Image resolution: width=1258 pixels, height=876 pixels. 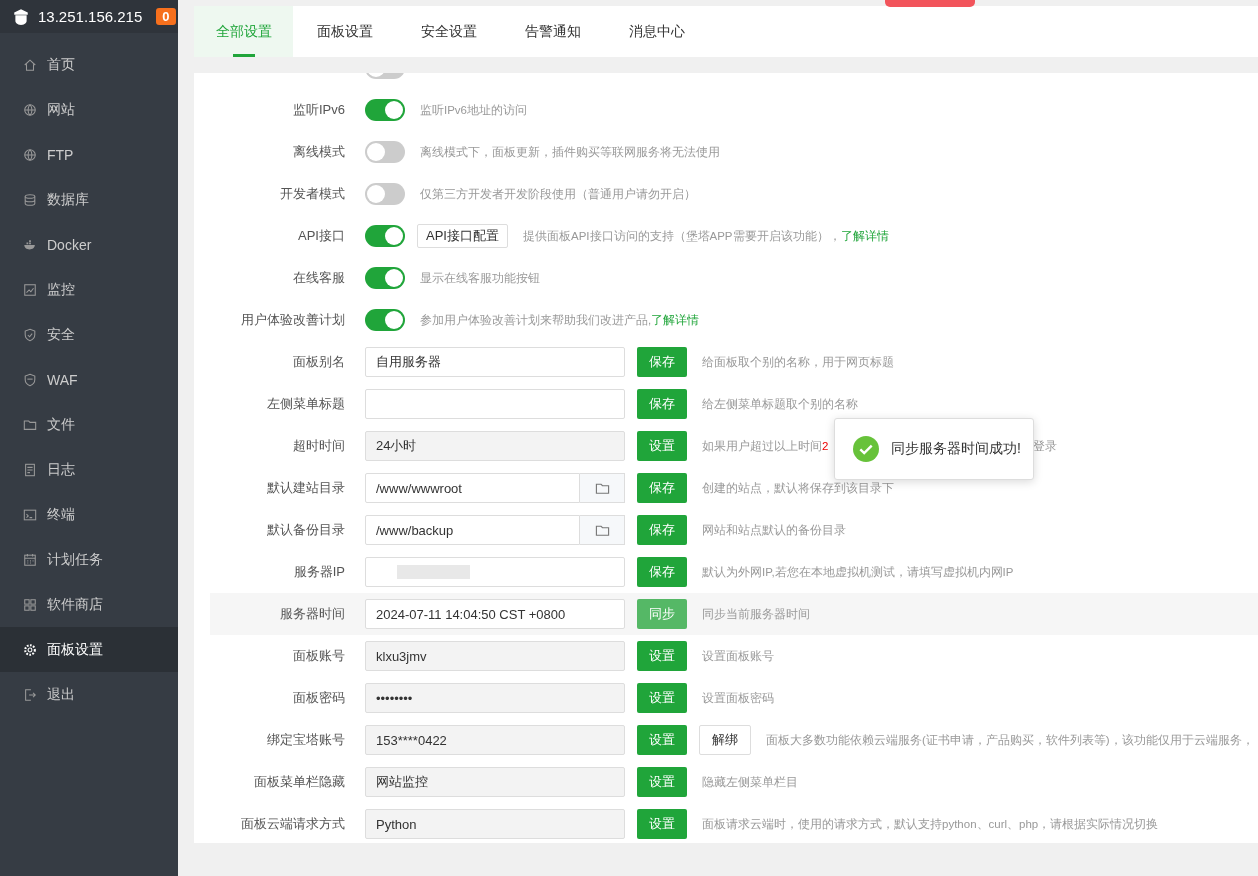 What do you see at coordinates (318, 110) in the screenshot?
I see `setting-label: 监听IPv6` at bounding box center [318, 110].